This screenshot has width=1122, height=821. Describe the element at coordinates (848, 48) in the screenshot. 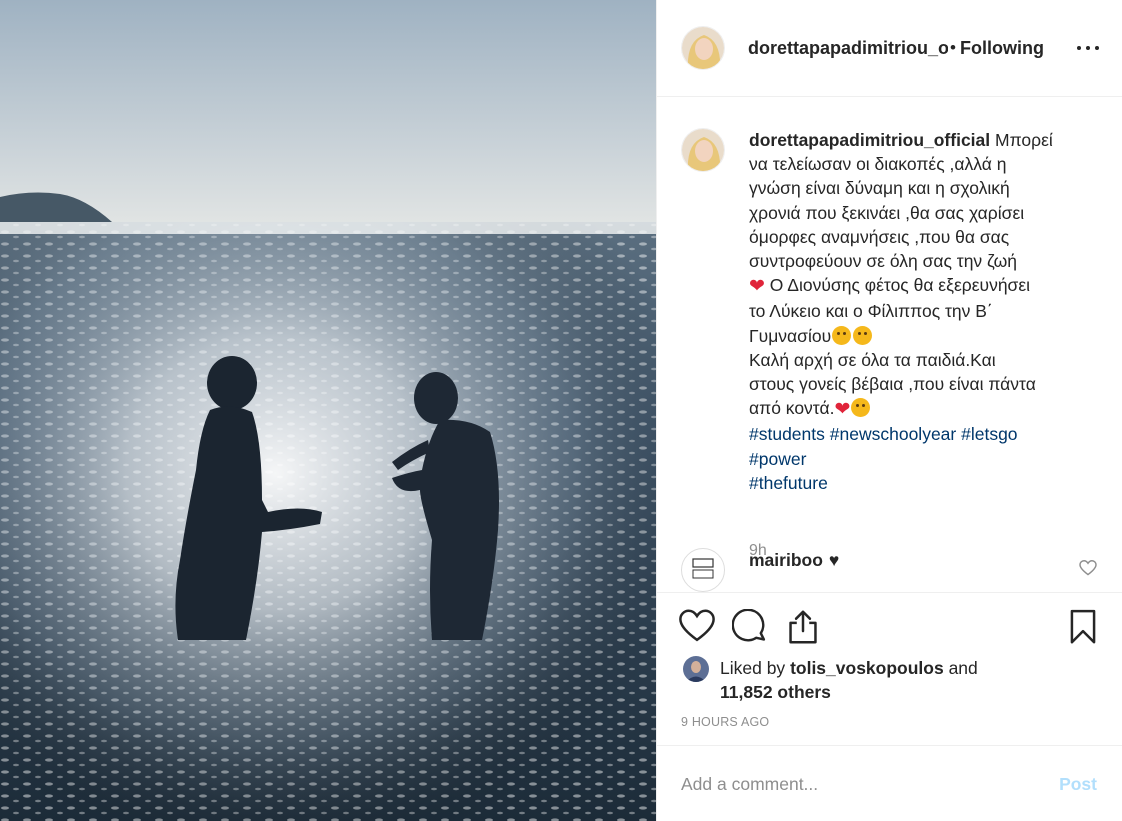

I see `header-username: dorettapapadimitriou_o` at that location.